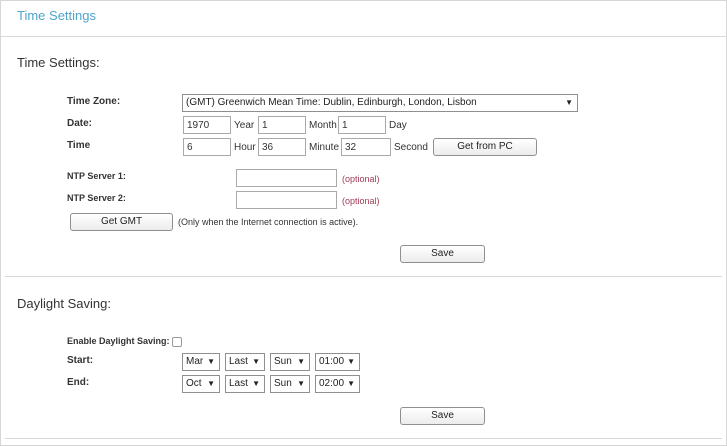 This screenshot has width=727, height=446. What do you see at coordinates (195, 361) in the screenshot?
I see `start-month-value: Mar` at bounding box center [195, 361].